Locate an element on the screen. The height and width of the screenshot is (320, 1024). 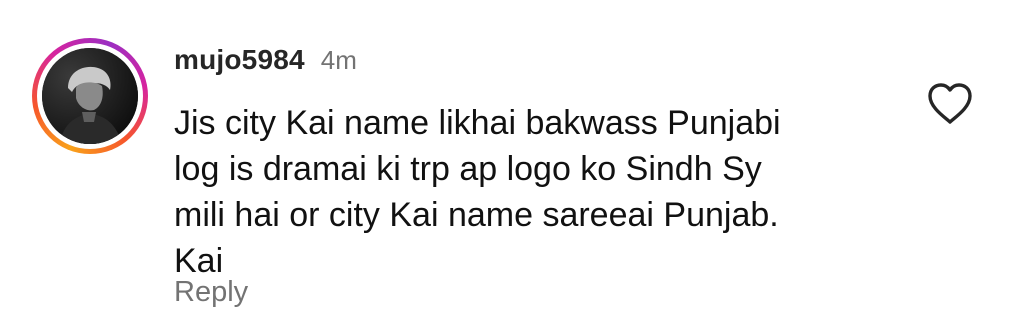
avatar is located at coordinates (90, 96).